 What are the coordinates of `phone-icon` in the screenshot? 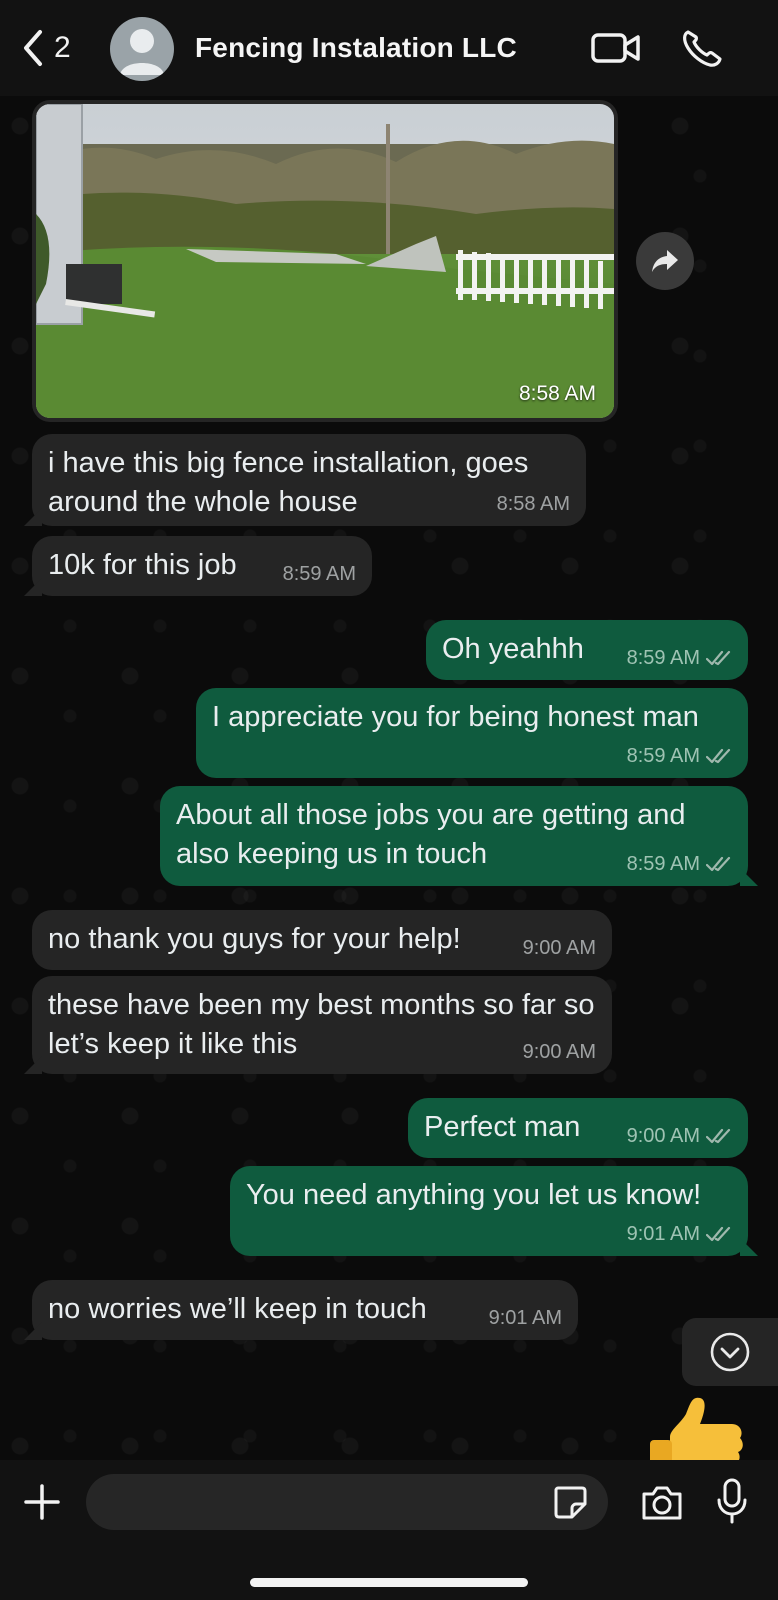 It's located at (702, 48).